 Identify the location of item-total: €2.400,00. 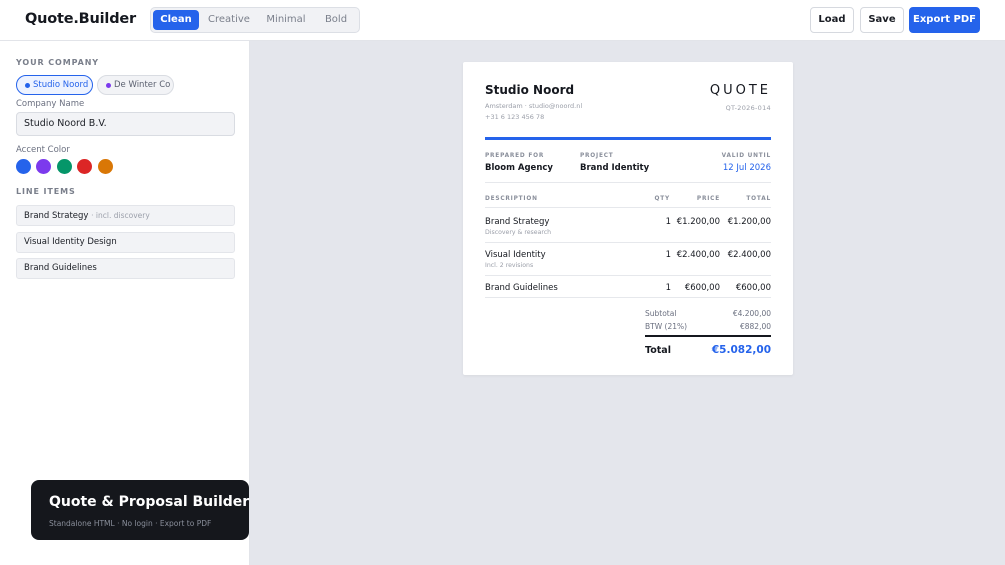
(749, 255).